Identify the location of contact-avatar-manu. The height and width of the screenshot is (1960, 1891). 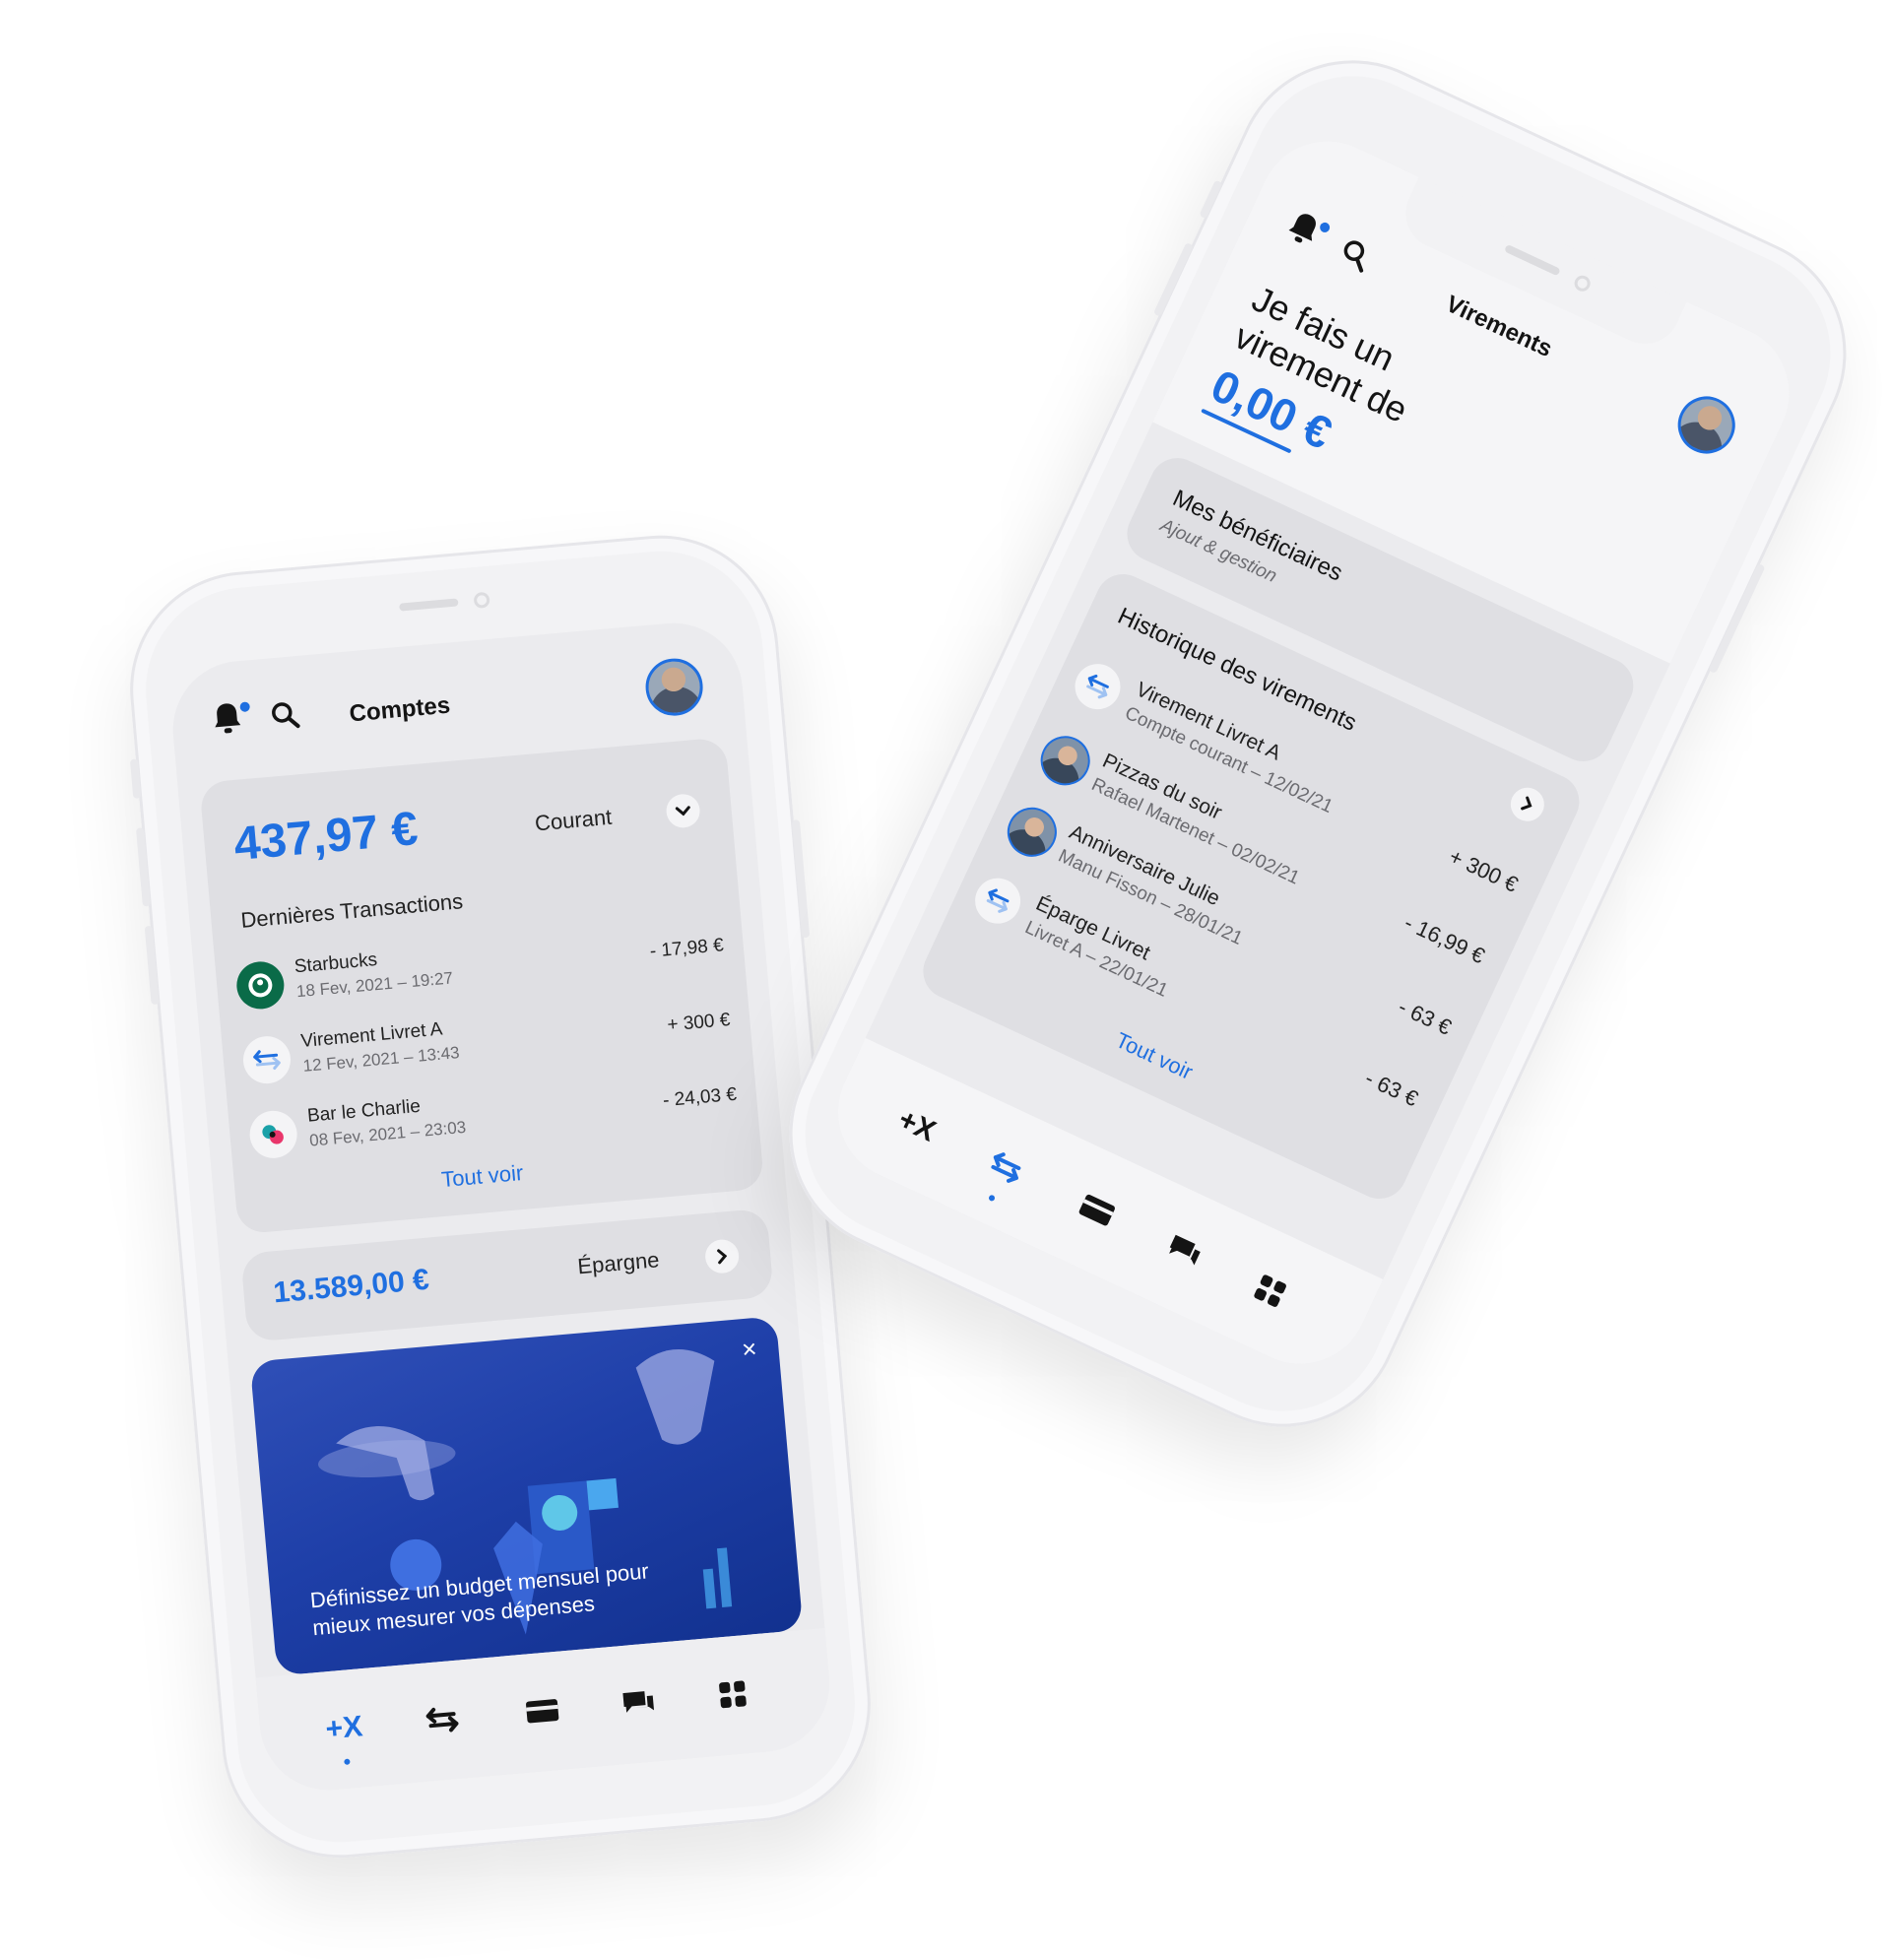
(1032, 833).